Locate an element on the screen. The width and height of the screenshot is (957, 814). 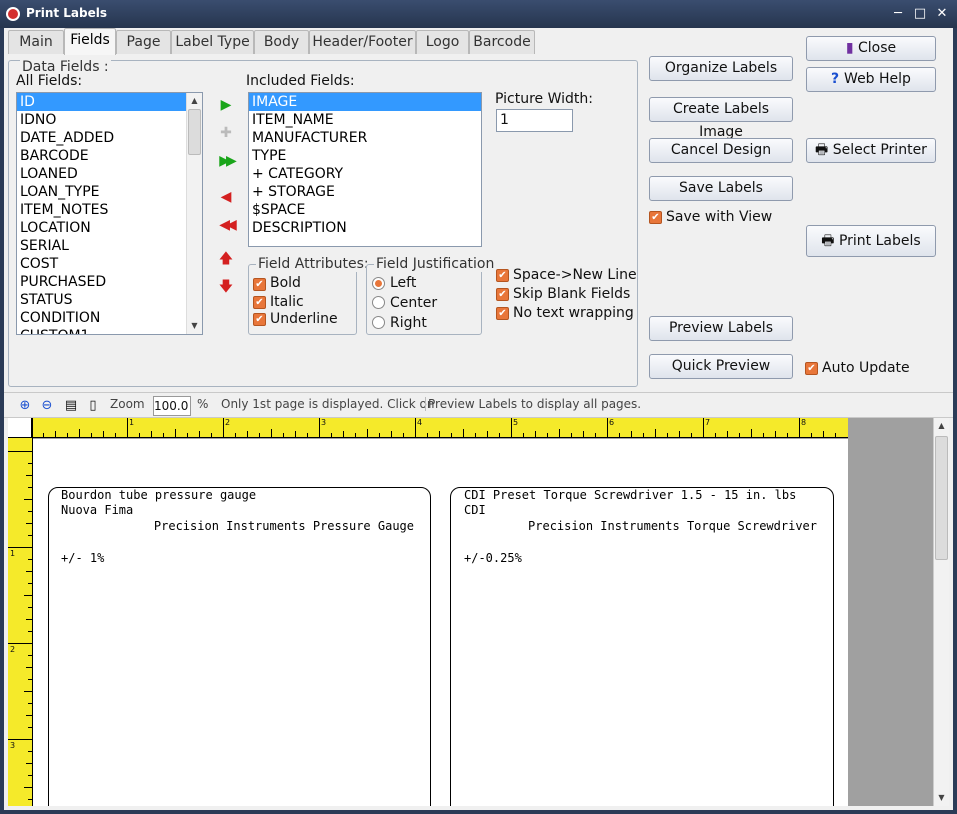
preview-scroll-thumb is located at coordinates (941, 498).